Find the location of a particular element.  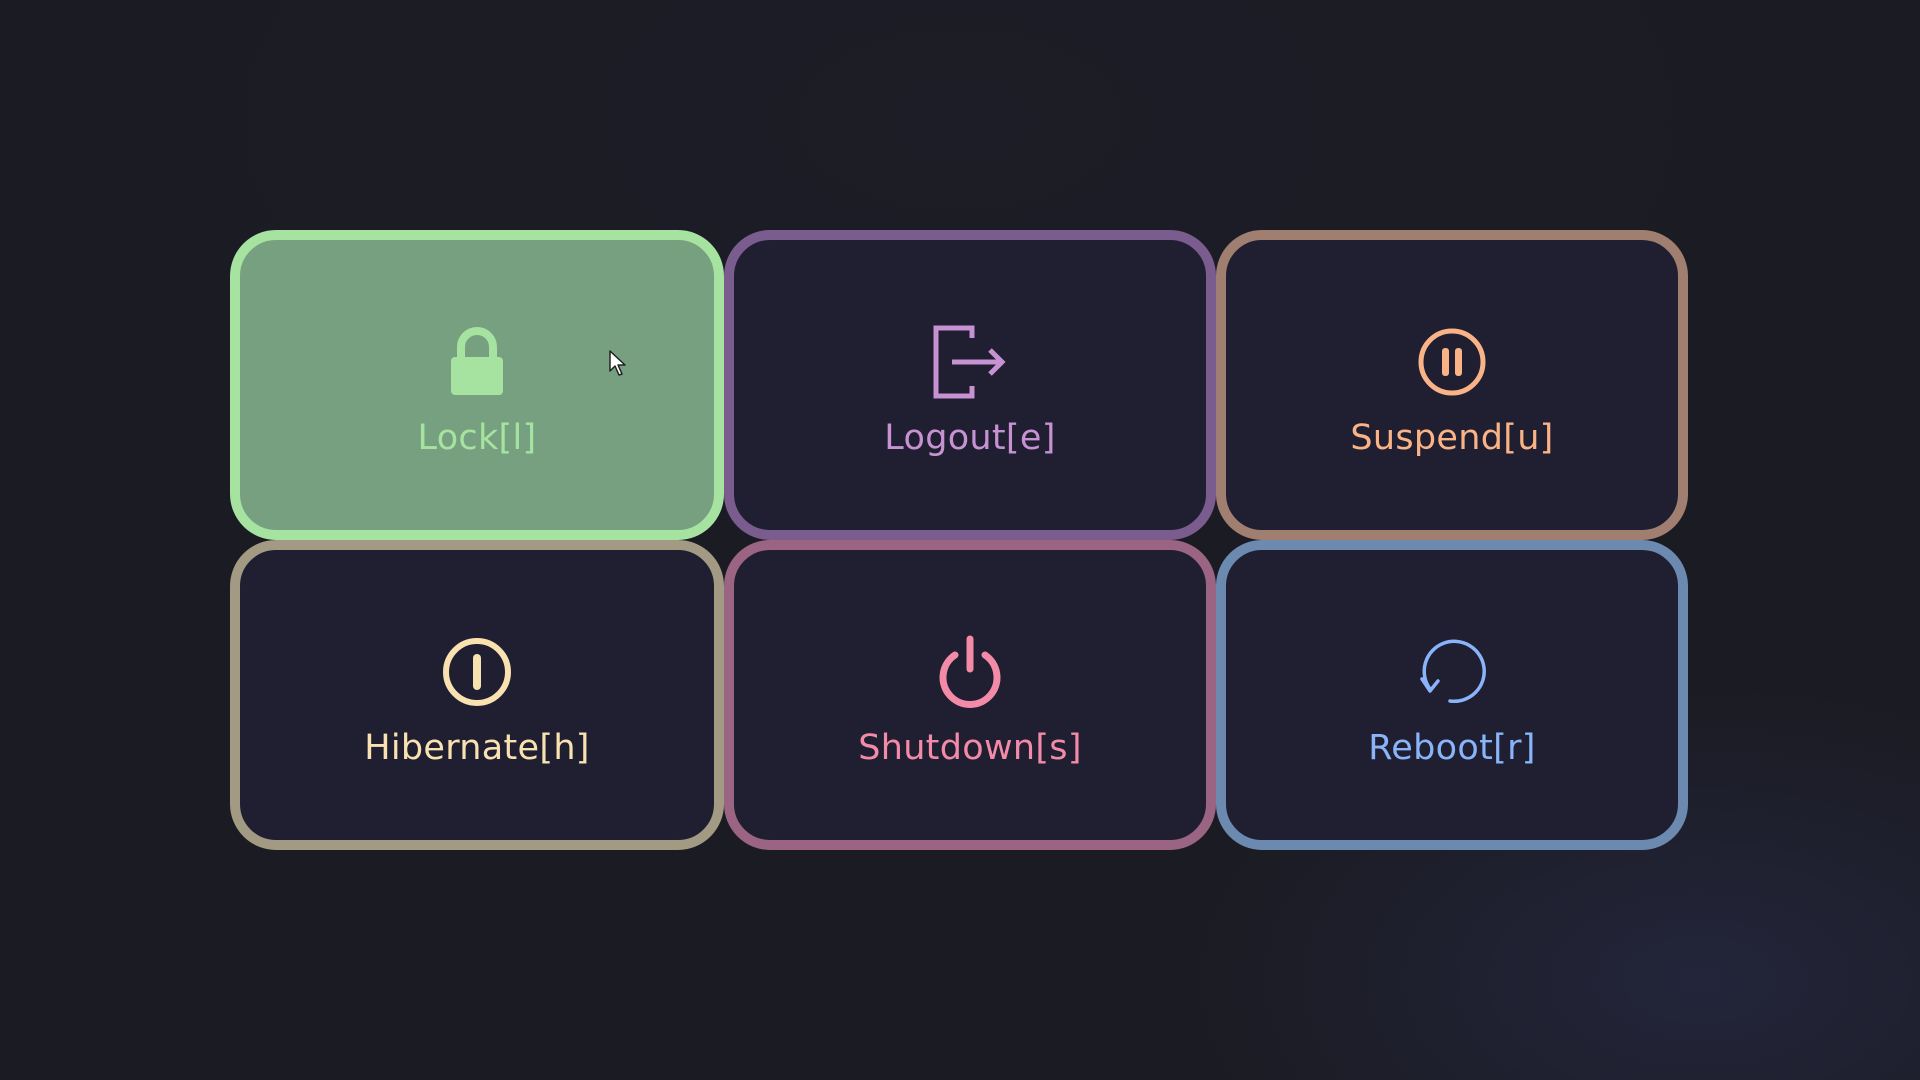

lock-icon is located at coordinates (477, 362).